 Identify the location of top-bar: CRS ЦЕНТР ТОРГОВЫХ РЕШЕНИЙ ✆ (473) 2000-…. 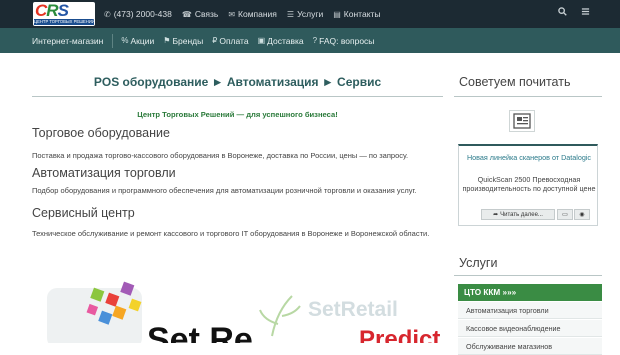
(310, 14).